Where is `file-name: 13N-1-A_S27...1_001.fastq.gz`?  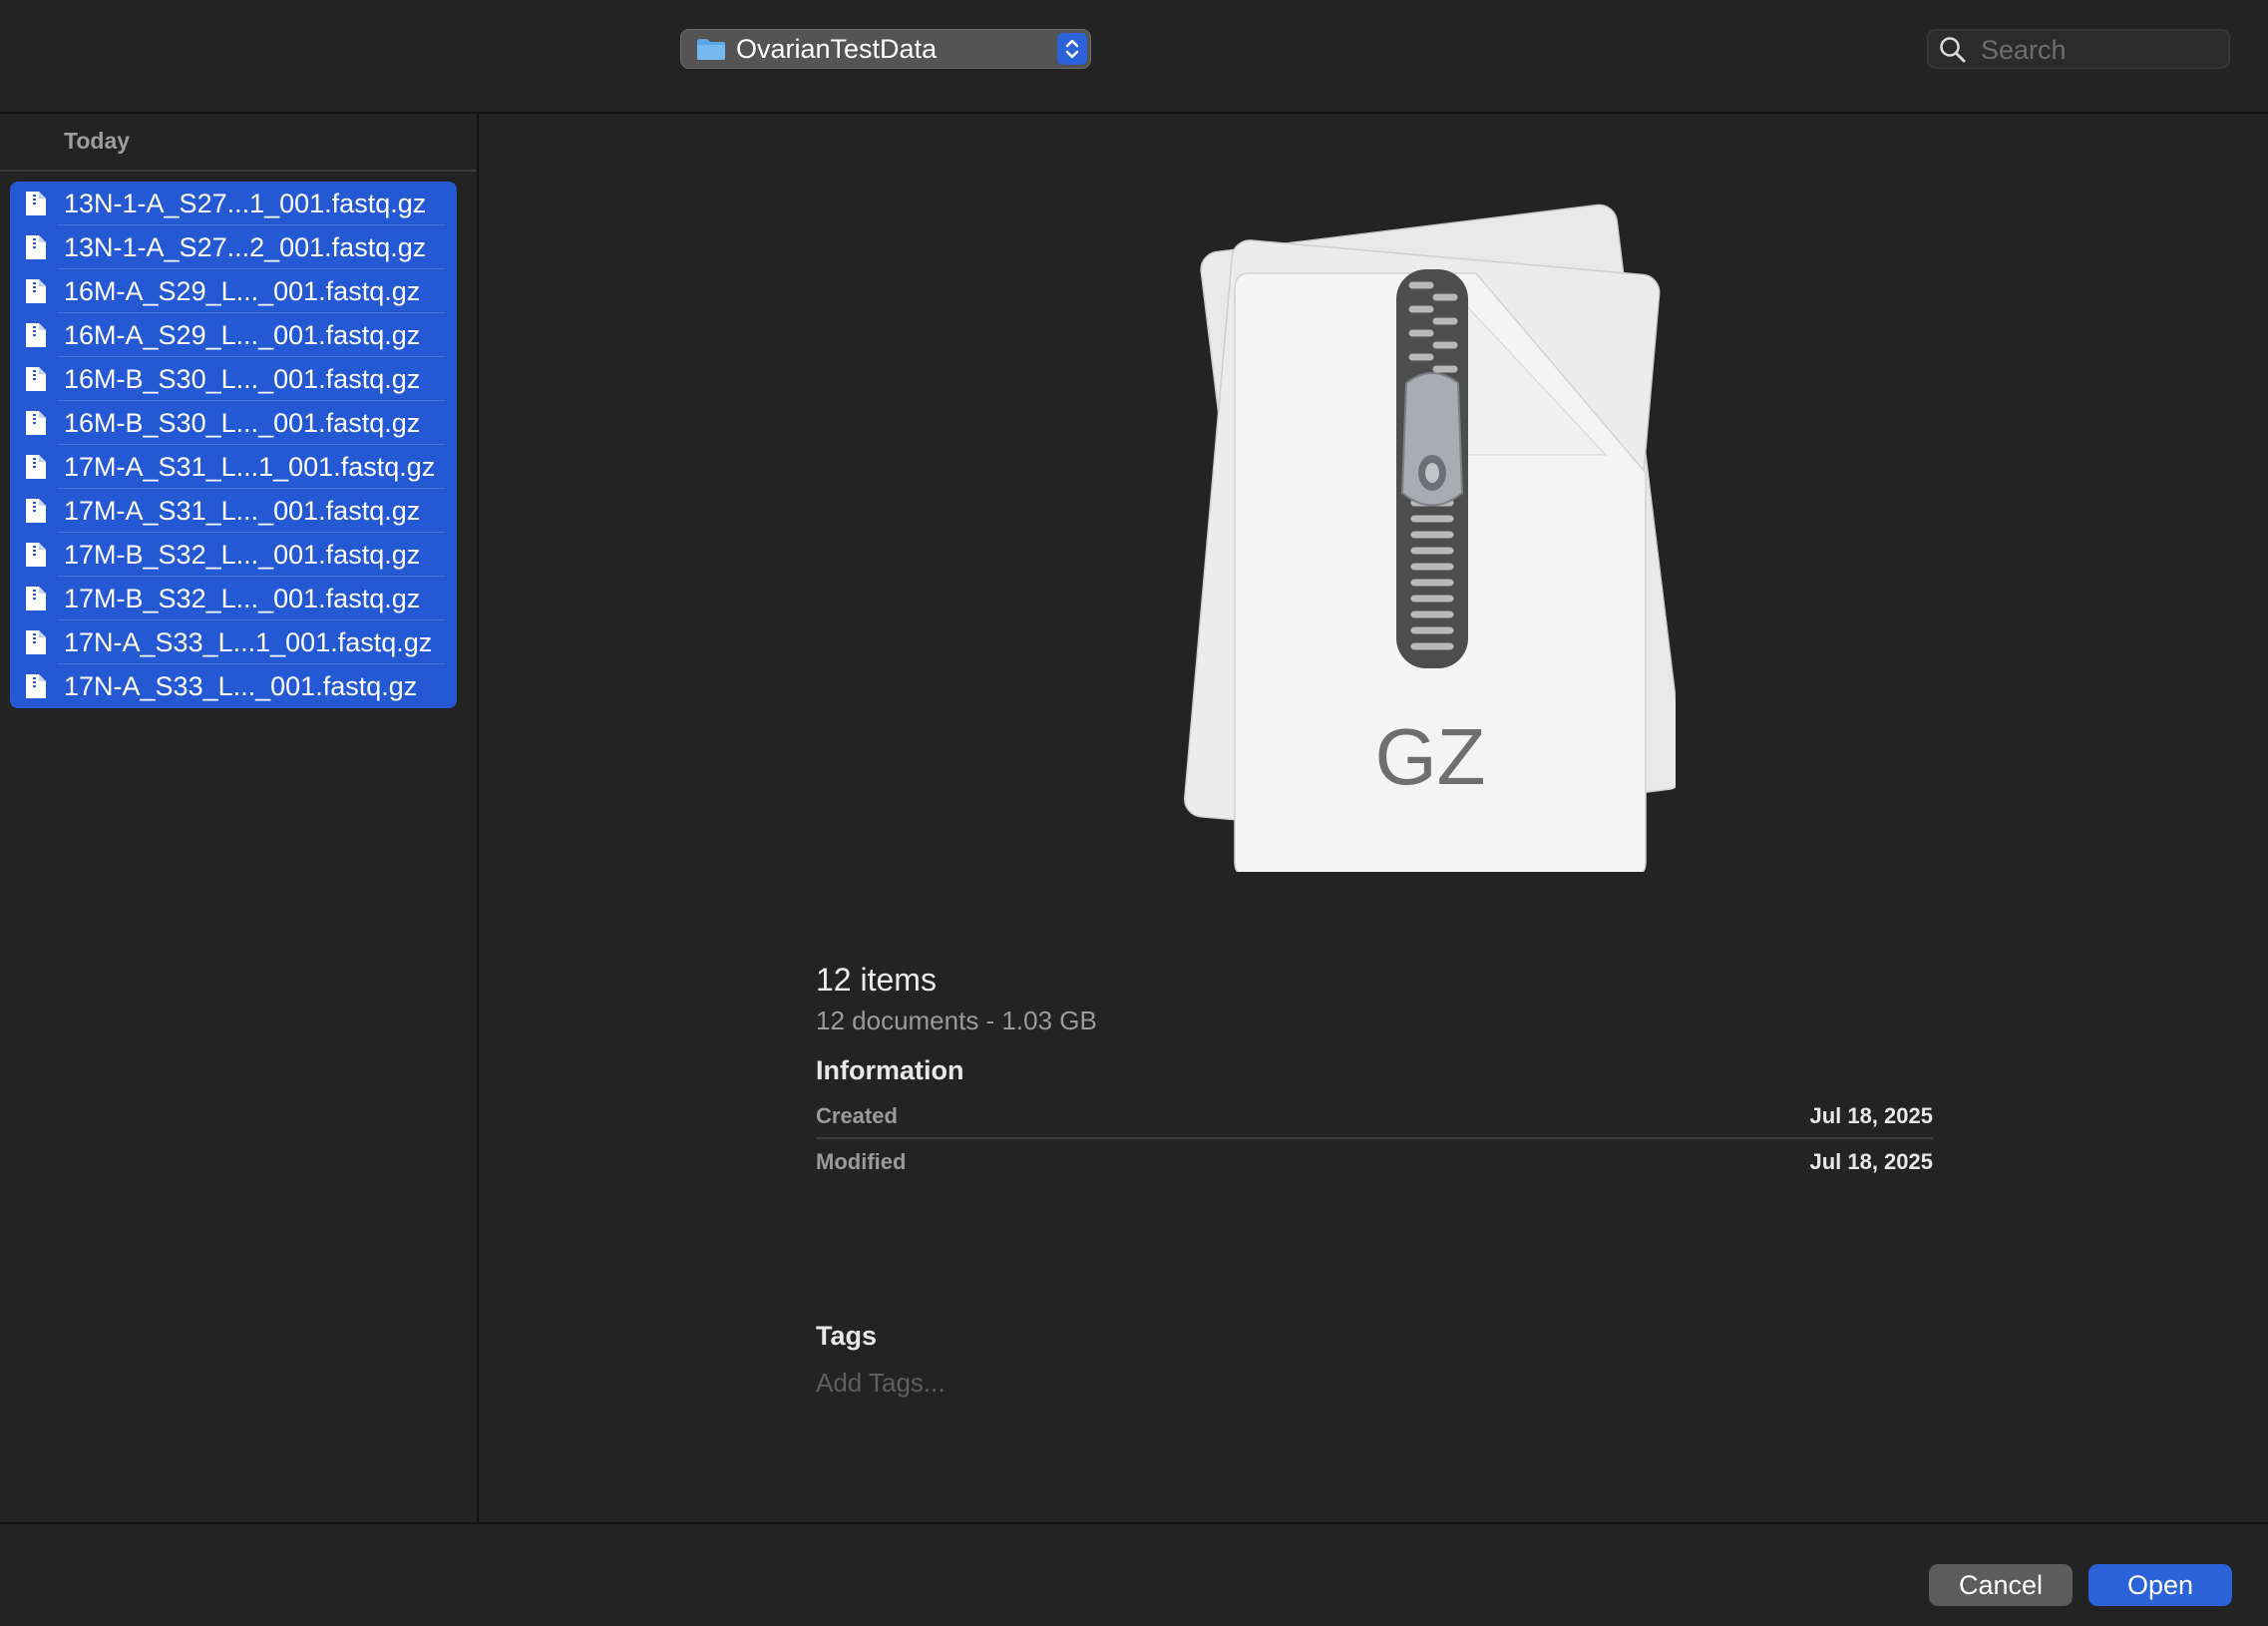
file-name: 13N-1-A_S27...1_001.fastq.gz is located at coordinates (245, 203).